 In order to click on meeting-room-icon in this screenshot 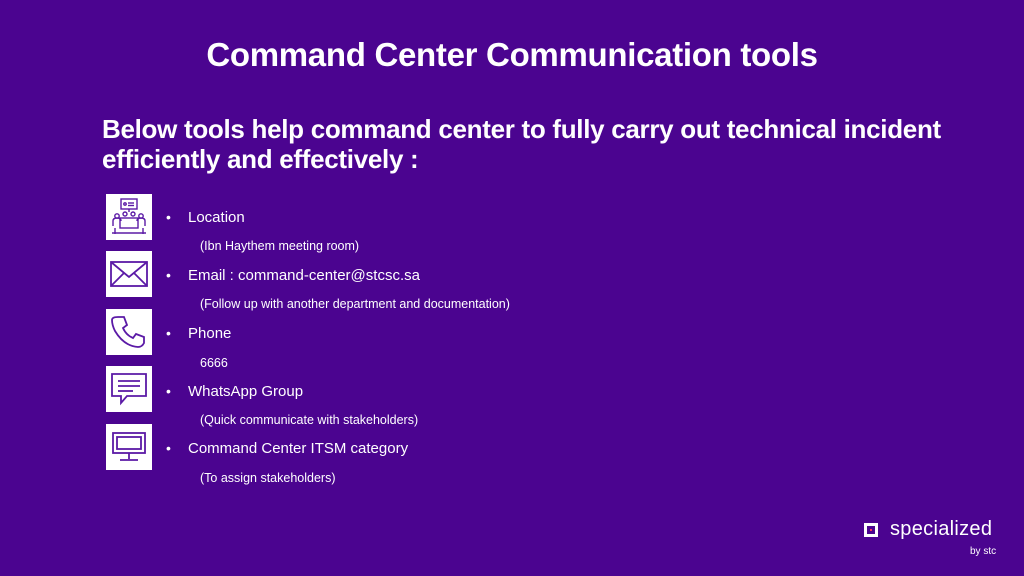, I will do `click(129, 217)`.